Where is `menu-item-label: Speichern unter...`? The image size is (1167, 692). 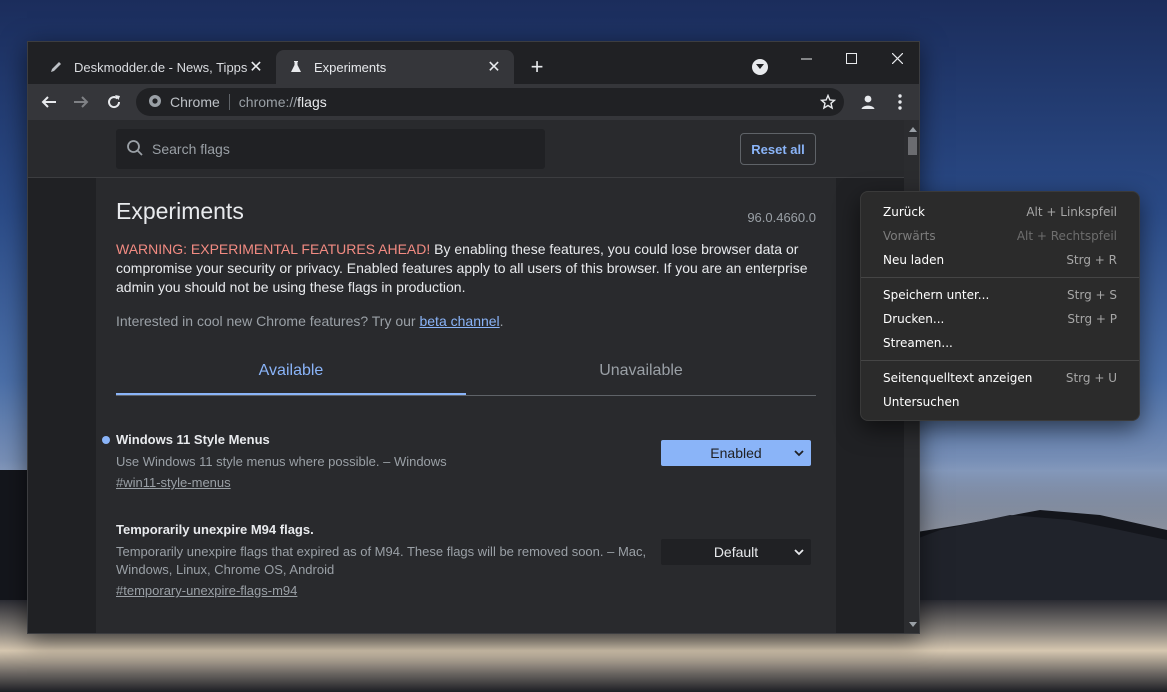 menu-item-label: Speichern unter... is located at coordinates (936, 295).